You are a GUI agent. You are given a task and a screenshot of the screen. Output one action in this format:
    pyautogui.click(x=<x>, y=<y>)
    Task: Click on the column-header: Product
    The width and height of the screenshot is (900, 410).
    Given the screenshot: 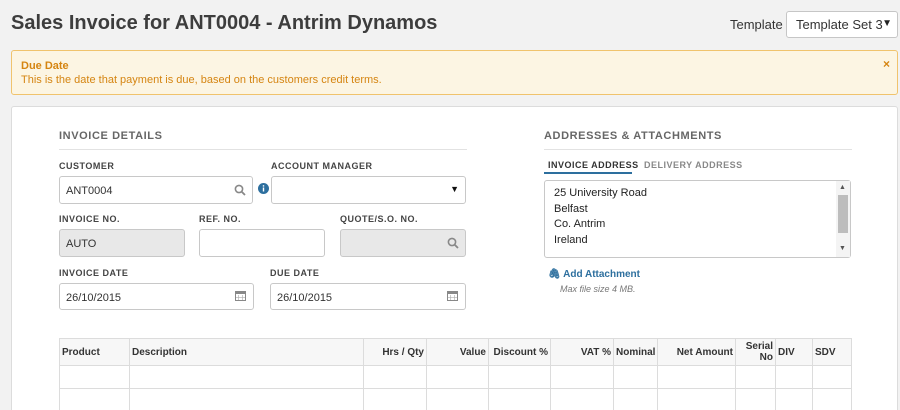 What is the action you would take?
    pyautogui.click(x=94, y=352)
    